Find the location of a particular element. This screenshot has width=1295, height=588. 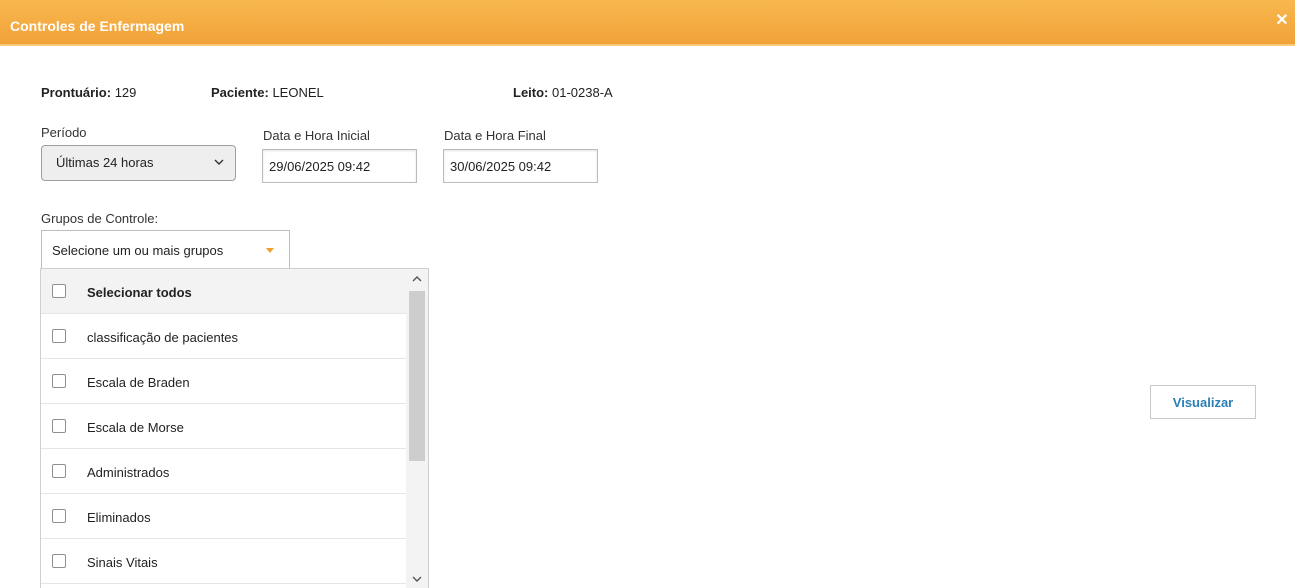

leito-value: 01-0238-A is located at coordinates (582, 92).